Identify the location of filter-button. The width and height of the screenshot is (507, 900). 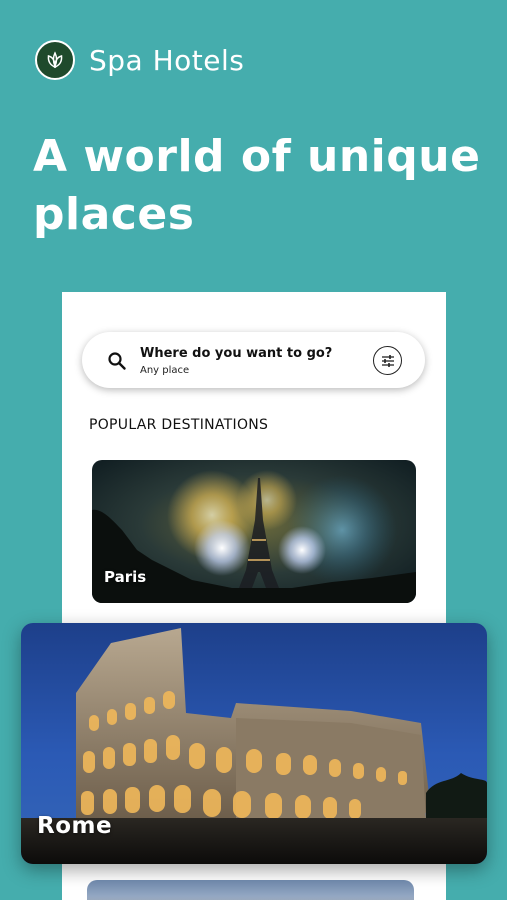
(387, 360).